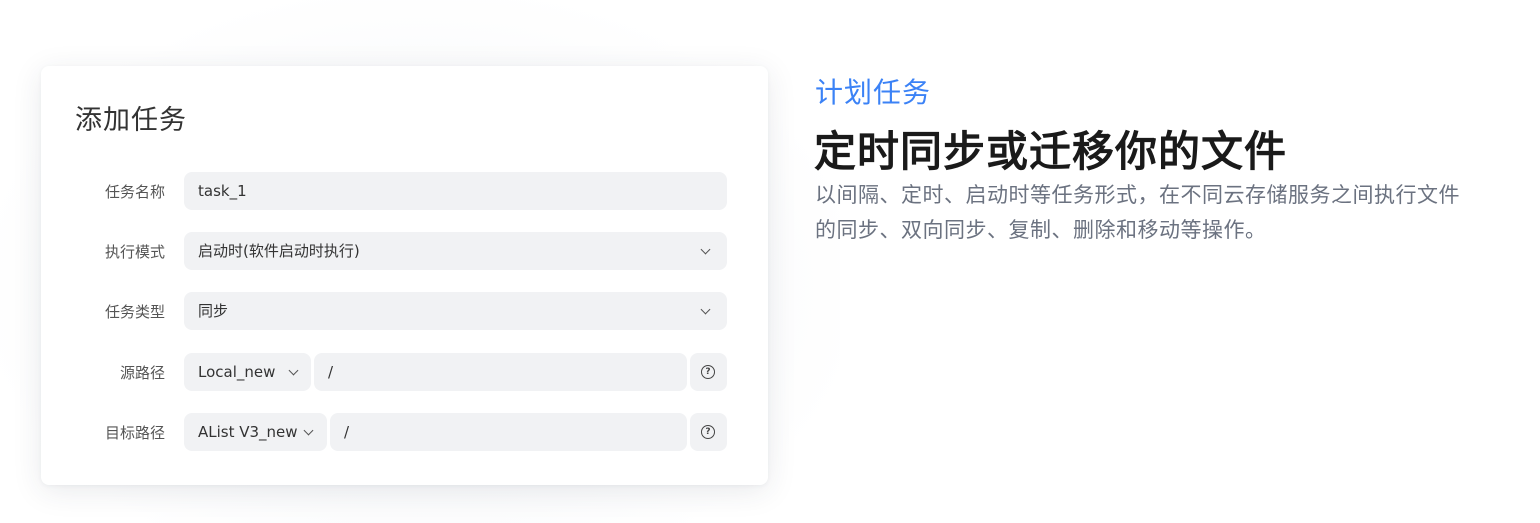 The image size is (1540, 523). I want to click on feature-title: 定时同步或迁移你的文件, so click(1051, 151).